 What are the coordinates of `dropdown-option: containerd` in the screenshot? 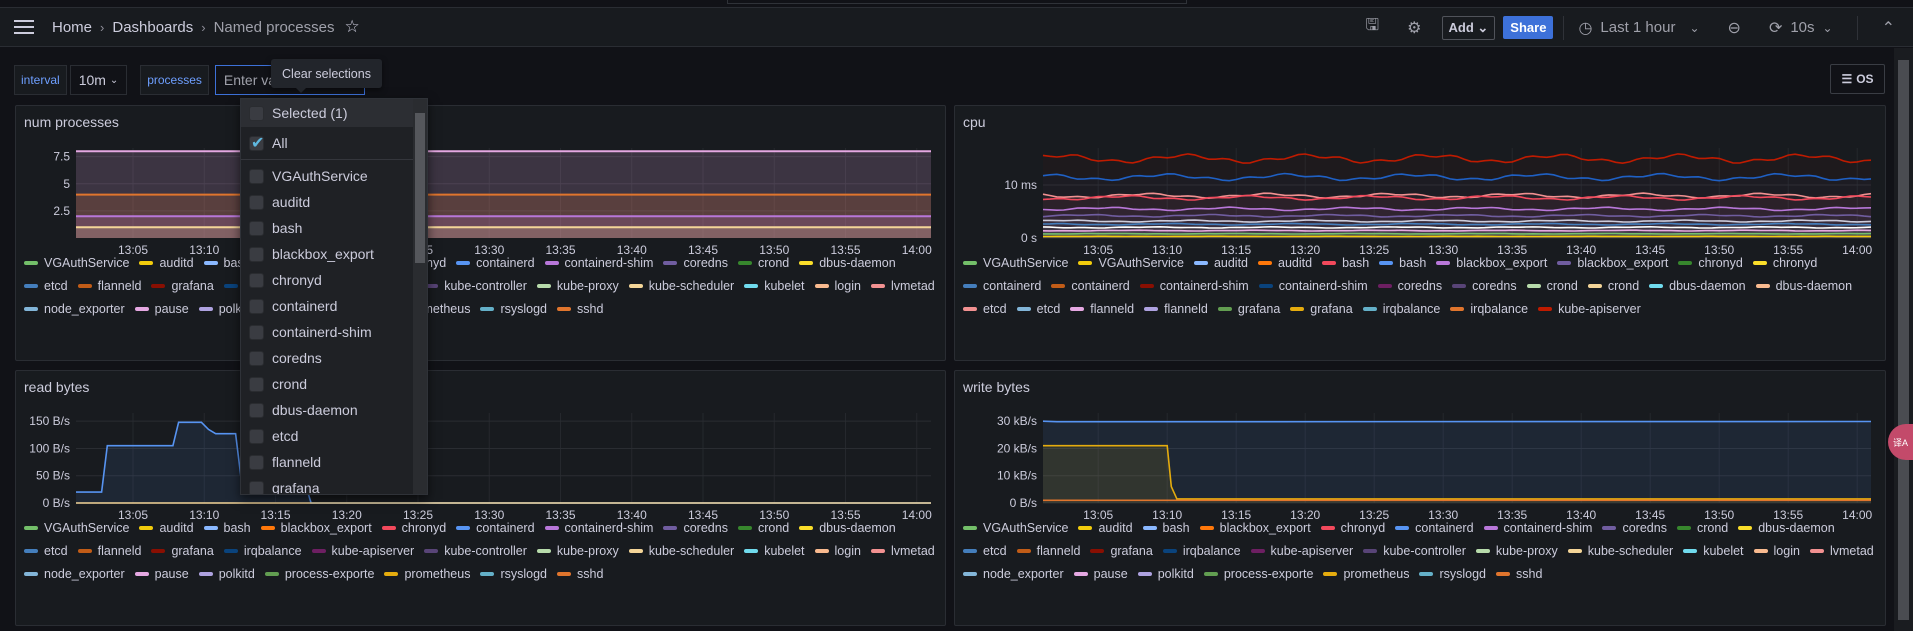 It's located at (334, 306).